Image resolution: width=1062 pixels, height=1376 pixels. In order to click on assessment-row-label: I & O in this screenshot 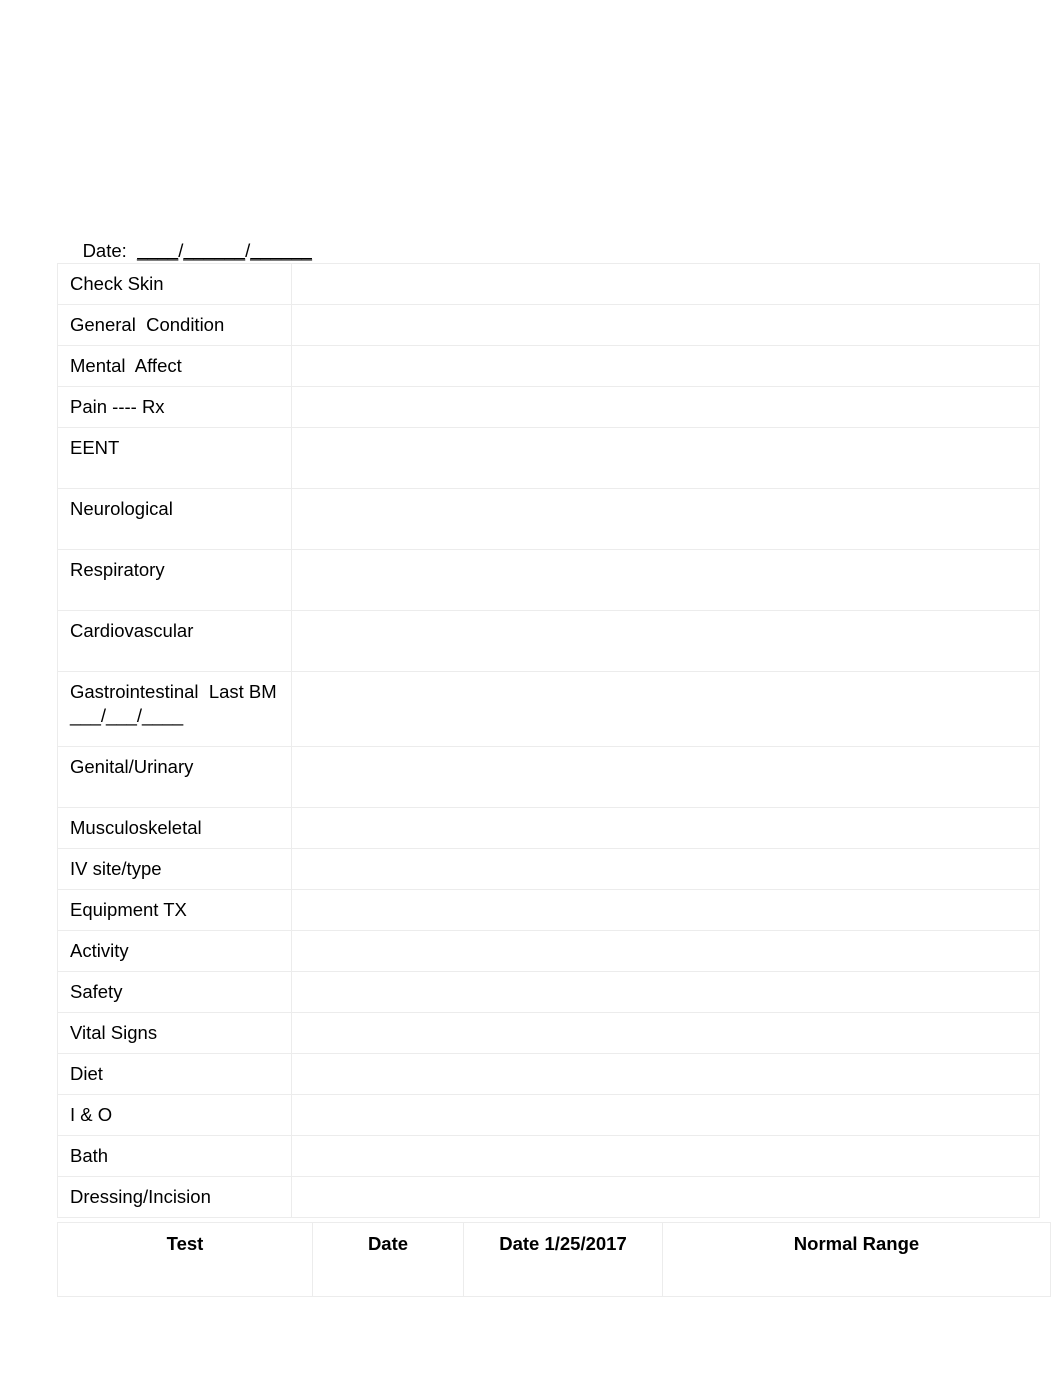, I will do `click(174, 1115)`.